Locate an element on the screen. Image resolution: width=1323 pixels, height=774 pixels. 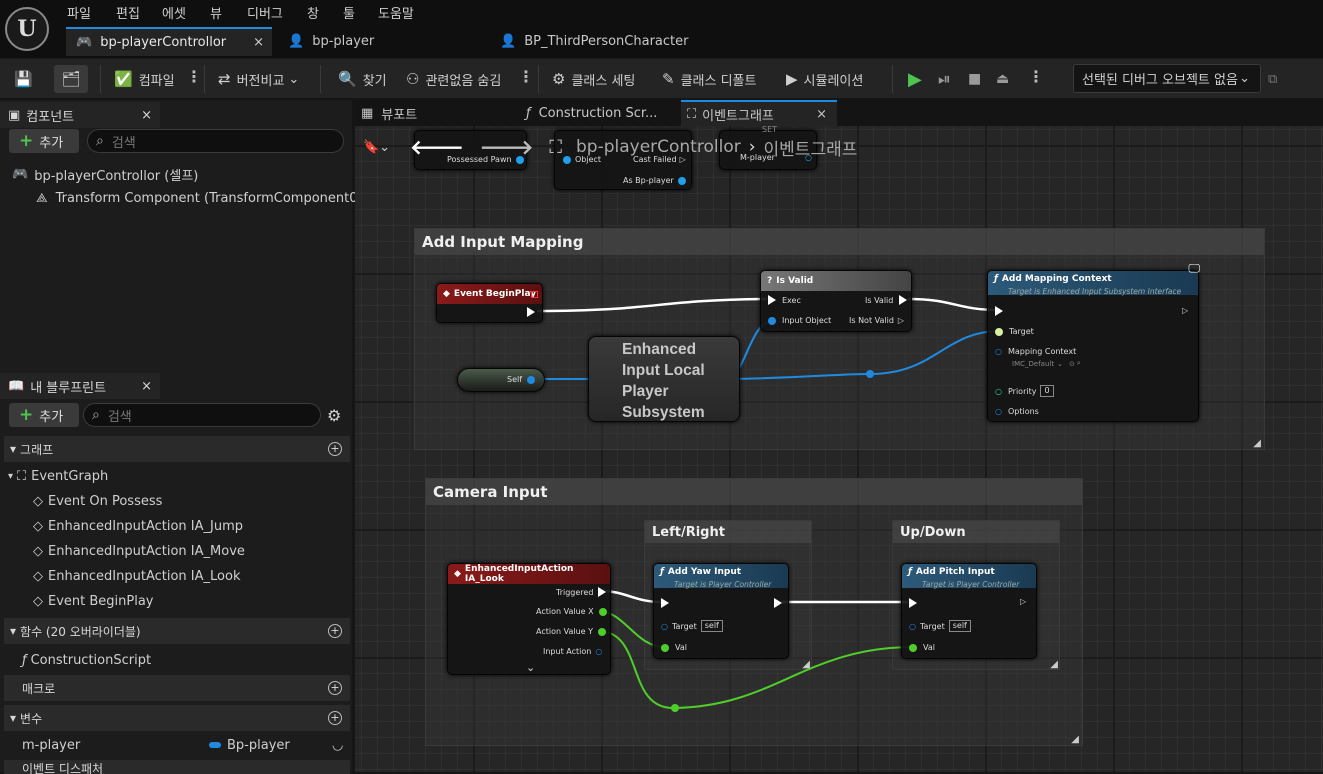
hide-unrelated-button: ⚇ 관련없음 숨김 is located at coordinates (453, 79).